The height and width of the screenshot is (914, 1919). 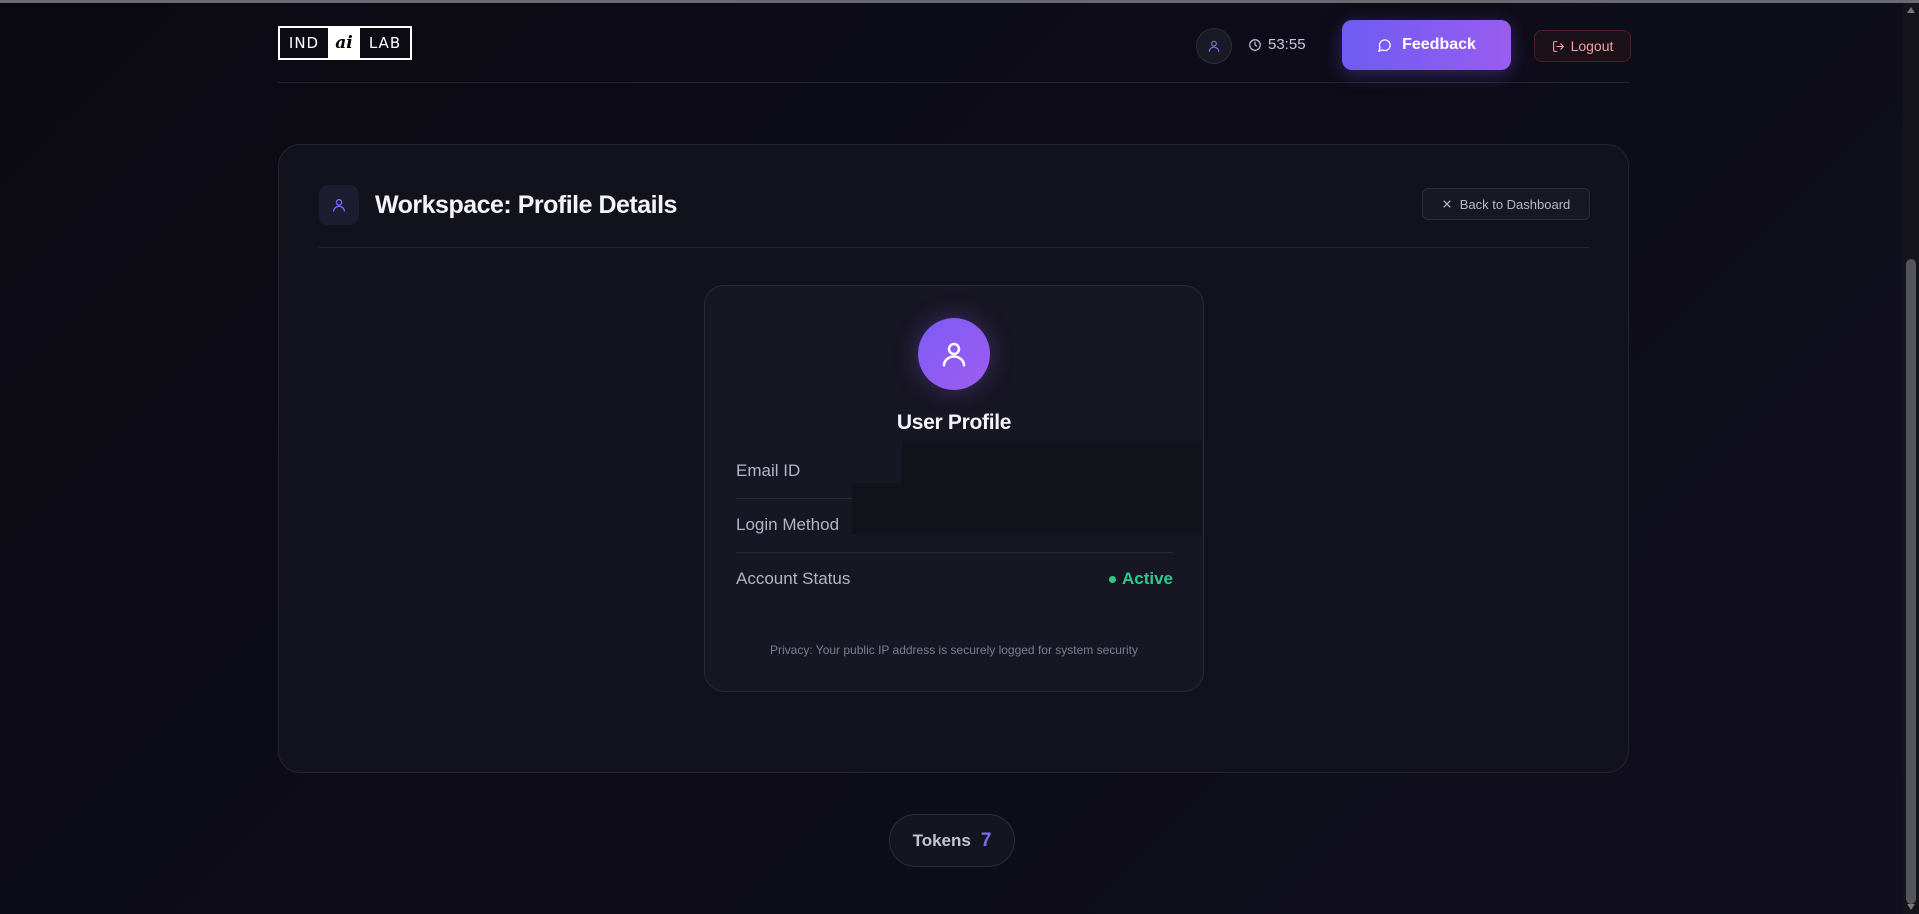 I want to click on logo-text-lab: LAB, so click(x=385, y=43).